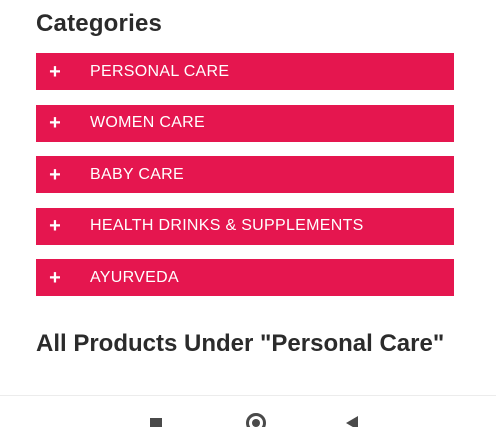 Image resolution: width=496 pixels, height=427 pixels. Describe the element at coordinates (137, 174) in the screenshot. I see `category-label: BABY CARE` at that location.